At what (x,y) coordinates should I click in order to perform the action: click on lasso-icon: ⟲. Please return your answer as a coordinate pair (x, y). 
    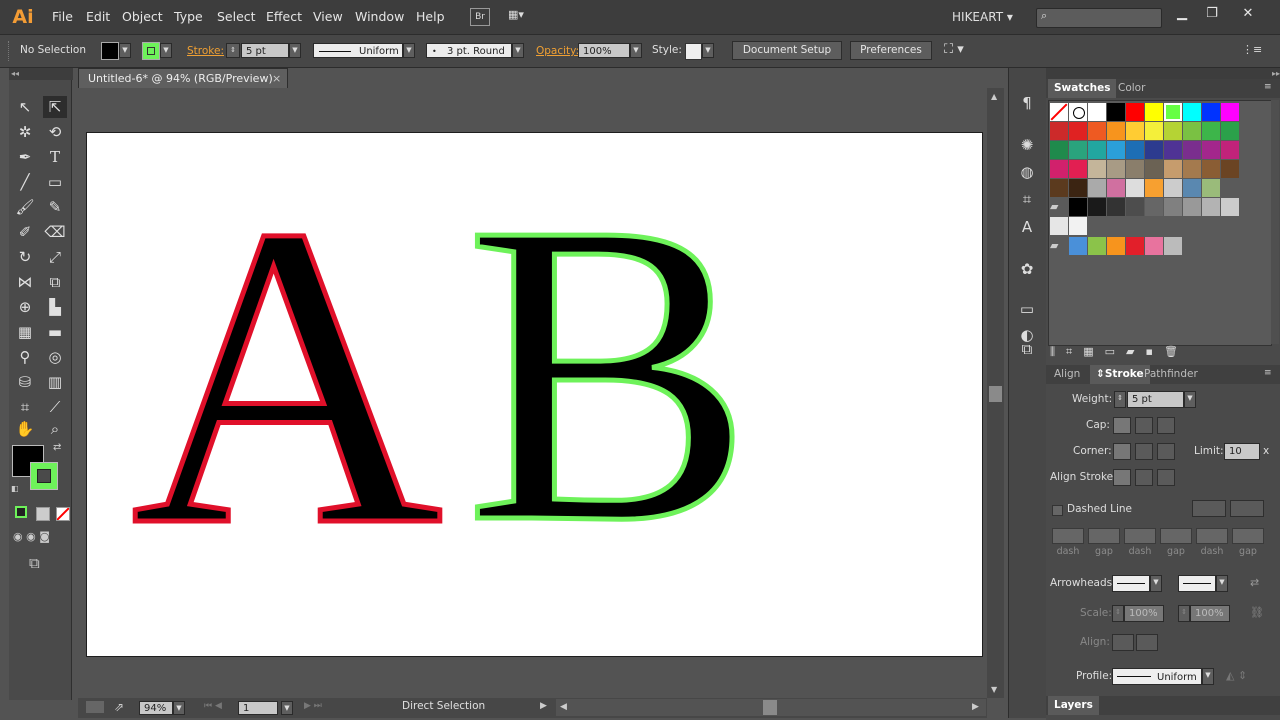
    Looking at the image, I should click on (55, 132).